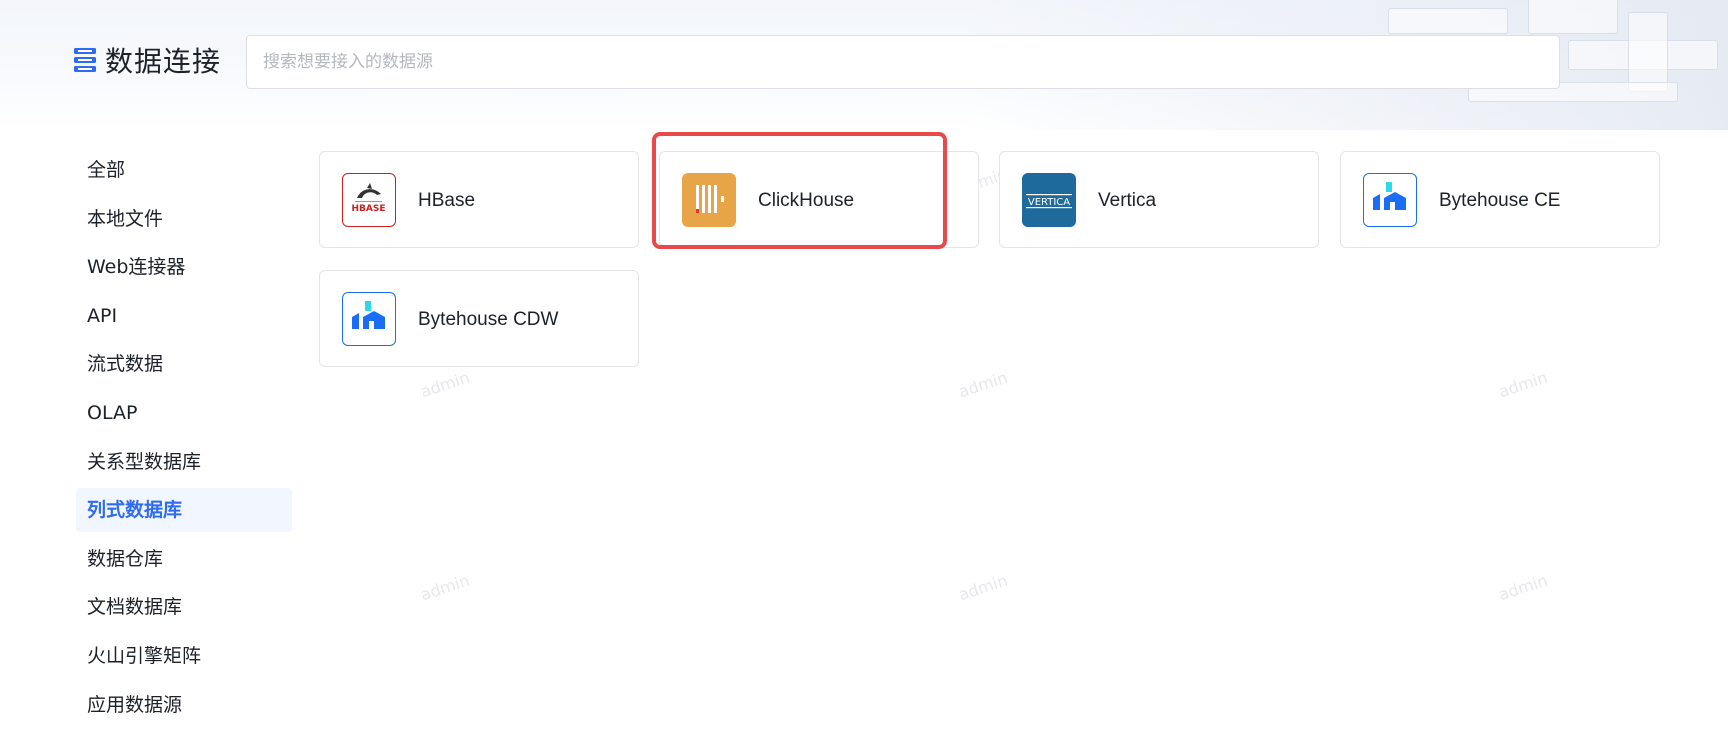 The image size is (1728, 742). Describe the element at coordinates (709, 200) in the screenshot. I see `clickhouse-logo-icon` at that location.